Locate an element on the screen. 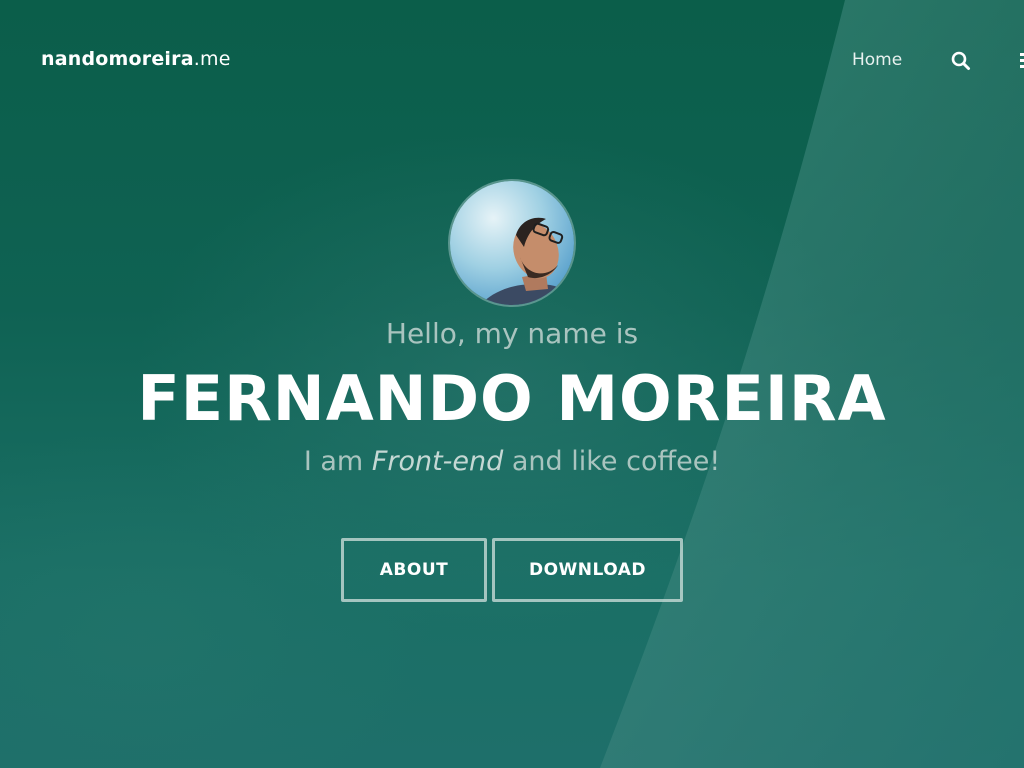 This screenshot has height=768, width=1024. profile-avatar is located at coordinates (512, 243).